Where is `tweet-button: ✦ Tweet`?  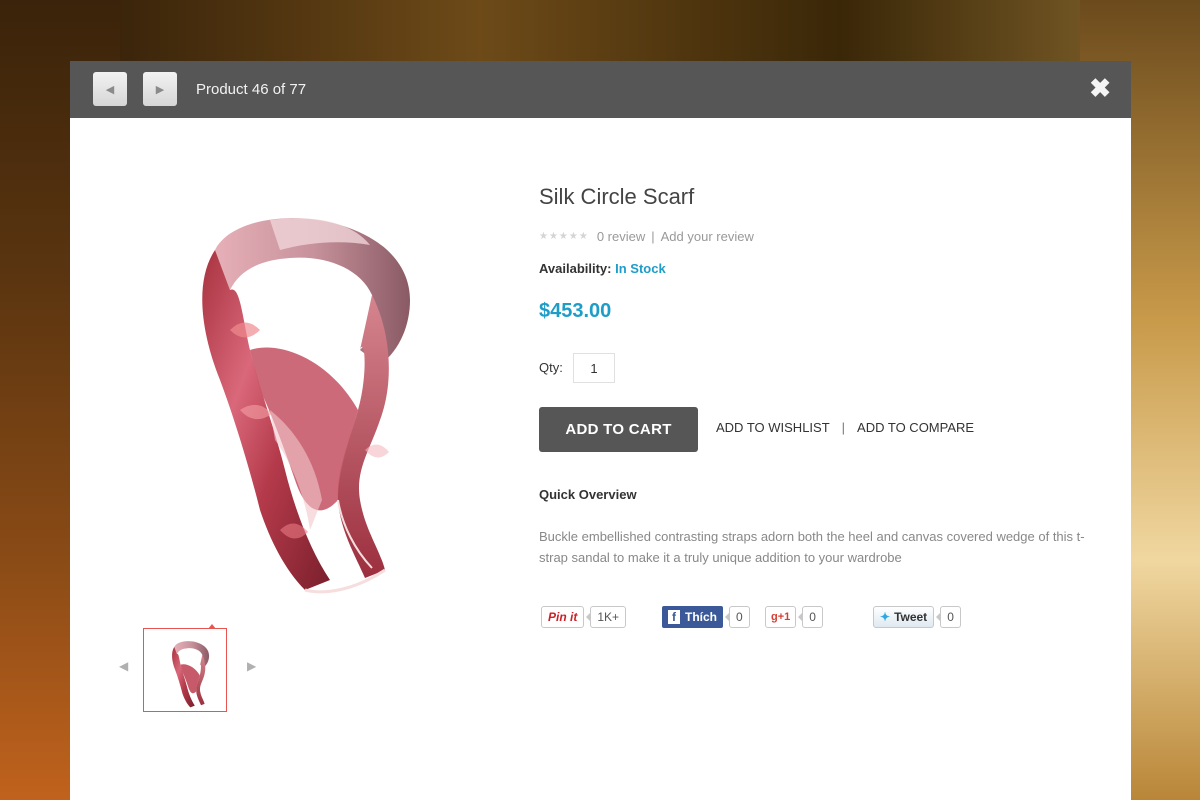
tweet-button: ✦ Tweet is located at coordinates (904, 617).